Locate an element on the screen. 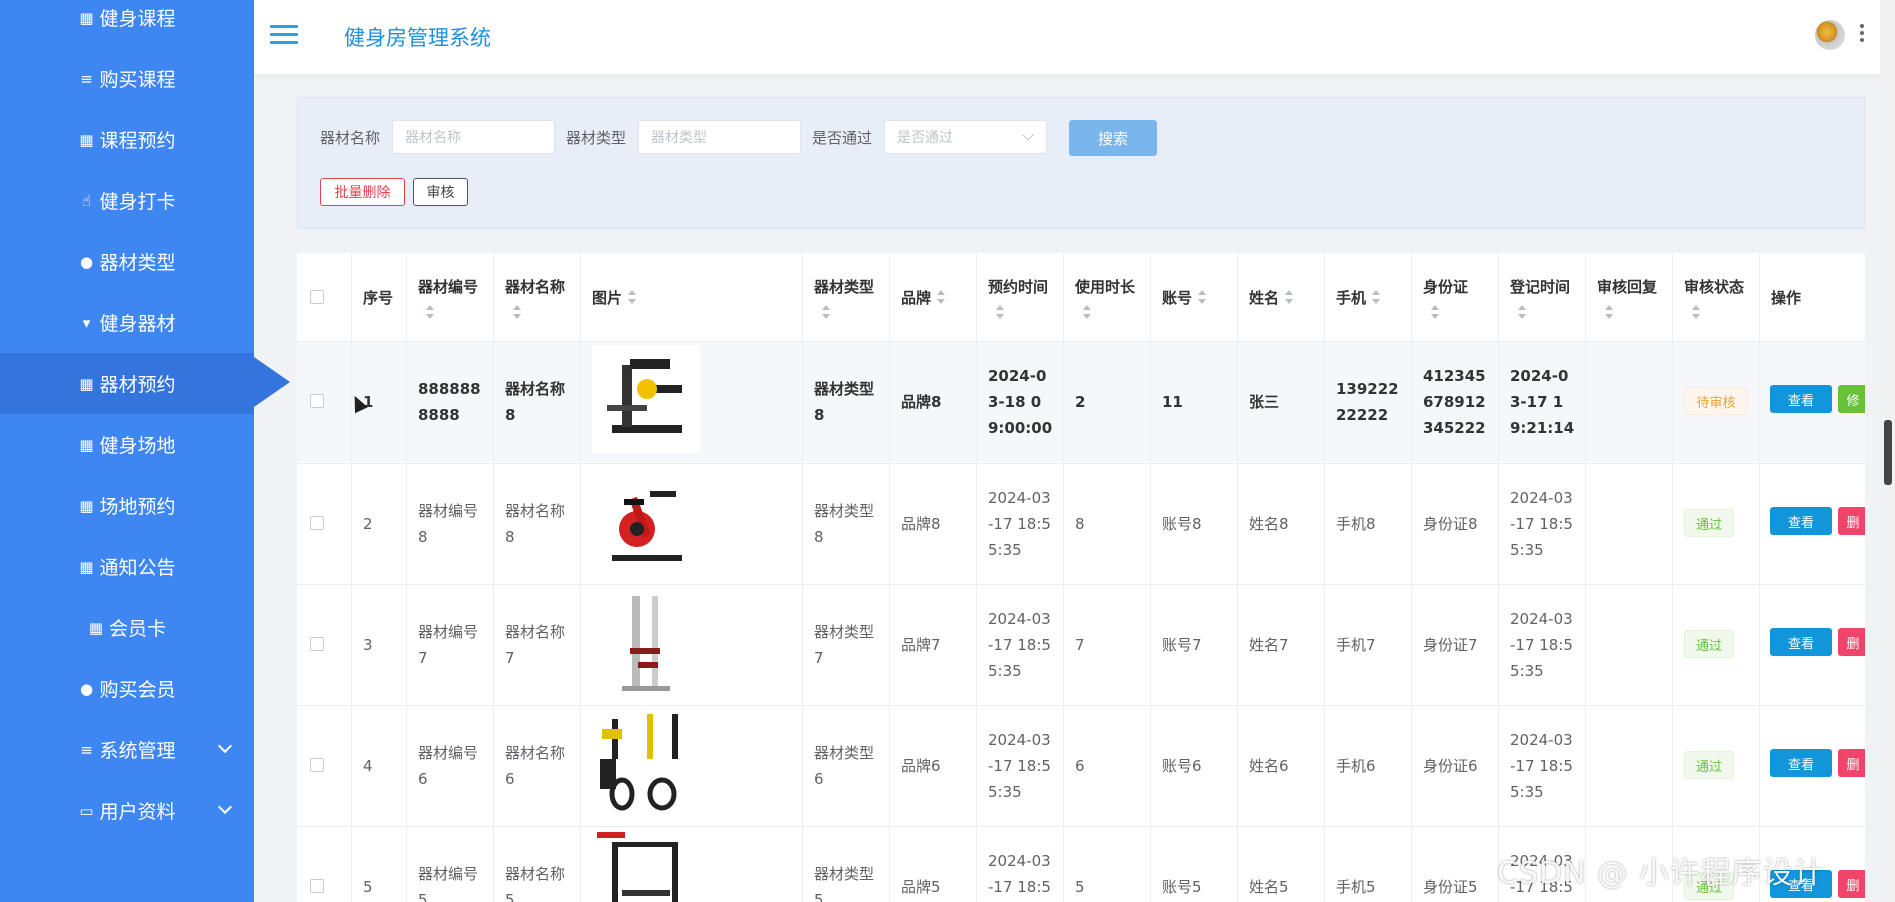 Image resolution: width=1895 pixels, height=902 pixels. id-card: 身份证6 is located at coordinates (1450, 765).